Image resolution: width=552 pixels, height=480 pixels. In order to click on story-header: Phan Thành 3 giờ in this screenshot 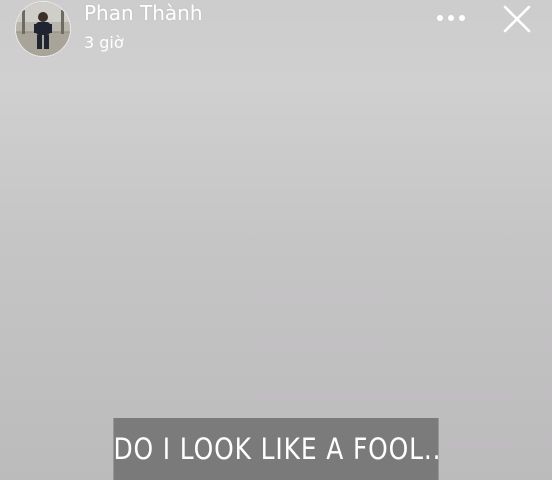, I will do `click(276, 30)`.